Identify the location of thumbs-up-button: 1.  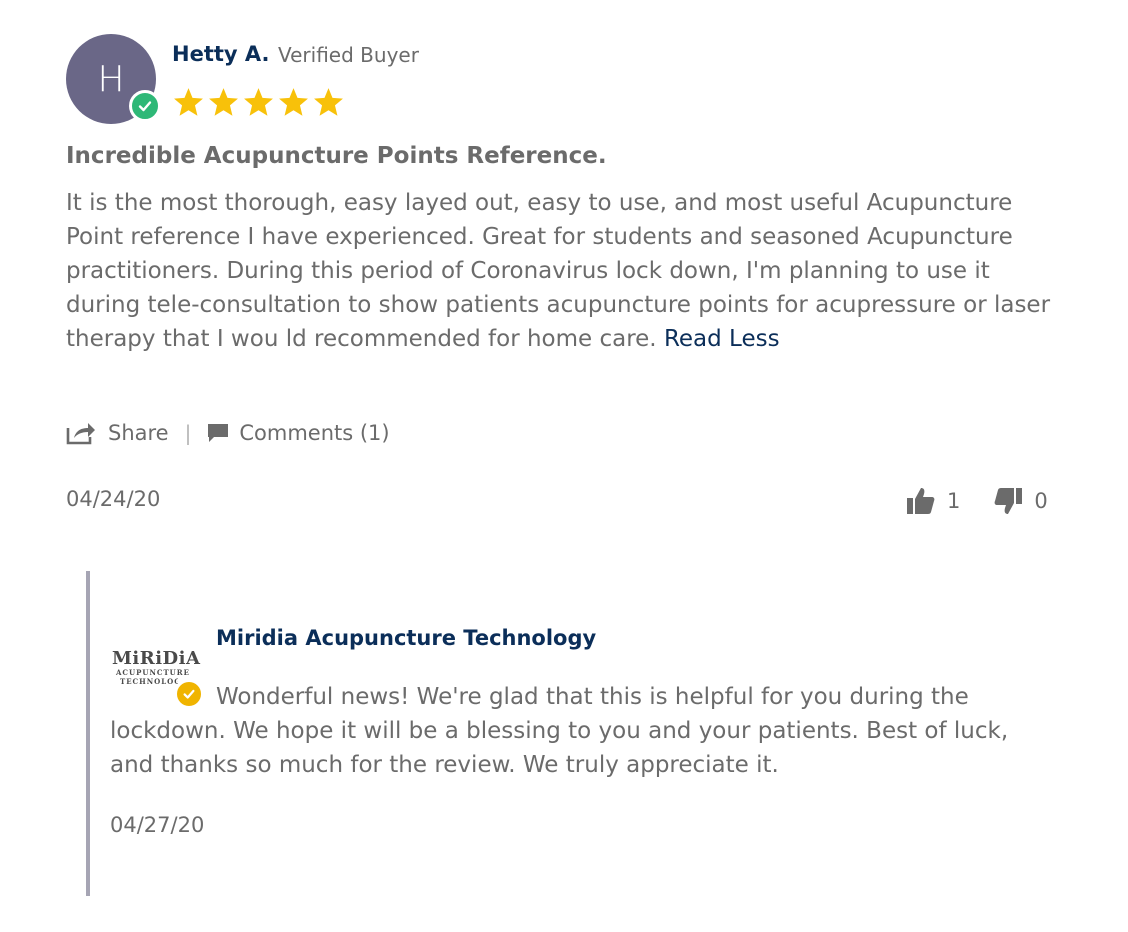
(932, 501).